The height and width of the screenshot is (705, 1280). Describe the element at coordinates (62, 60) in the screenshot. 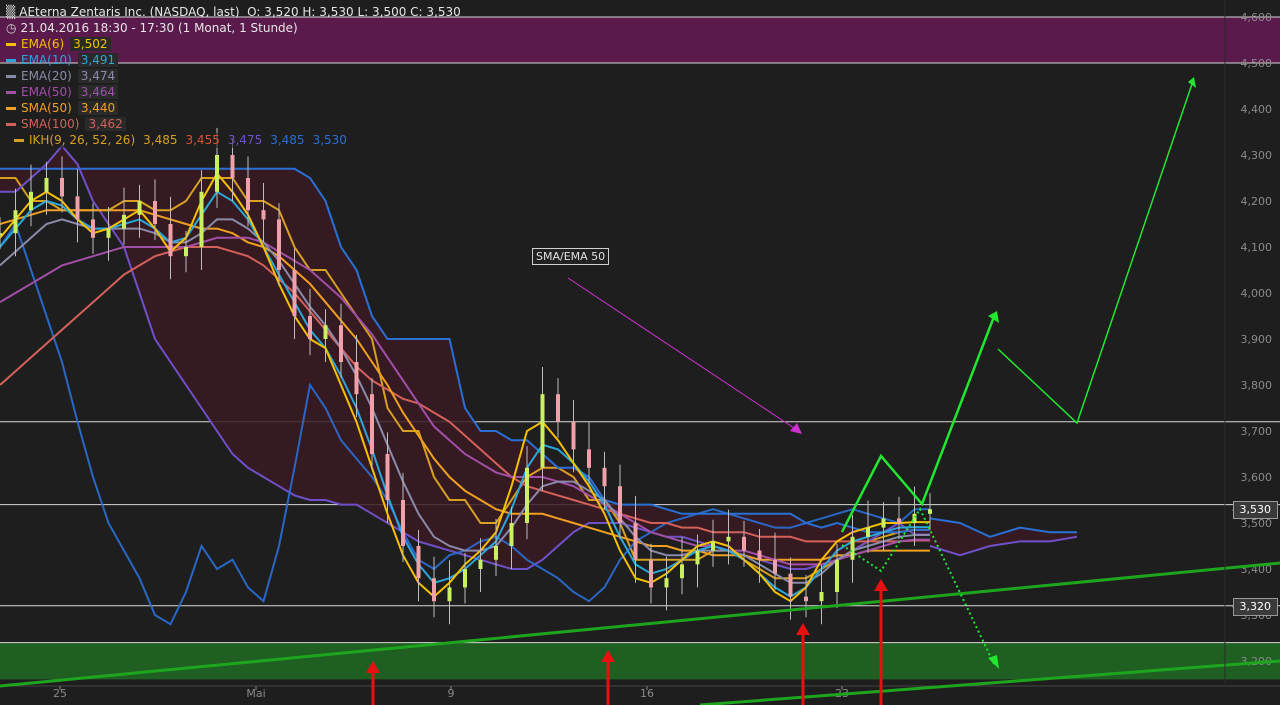

I see `legend-item-ema-10-: EMA(10) 3,491` at that location.